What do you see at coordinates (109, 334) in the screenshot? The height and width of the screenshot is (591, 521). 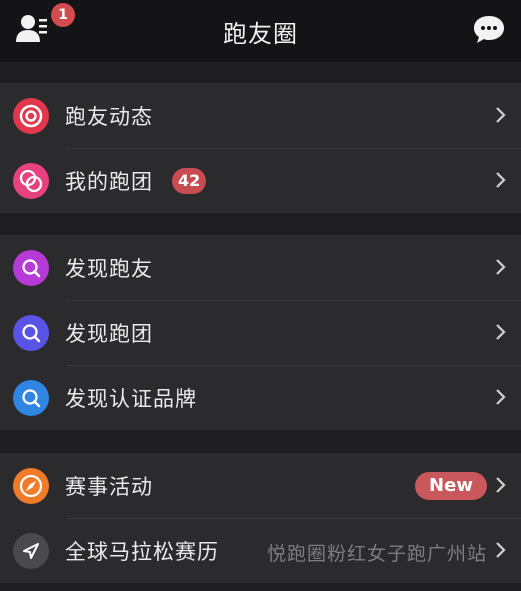 I see `row-label: 发现跑团` at bounding box center [109, 334].